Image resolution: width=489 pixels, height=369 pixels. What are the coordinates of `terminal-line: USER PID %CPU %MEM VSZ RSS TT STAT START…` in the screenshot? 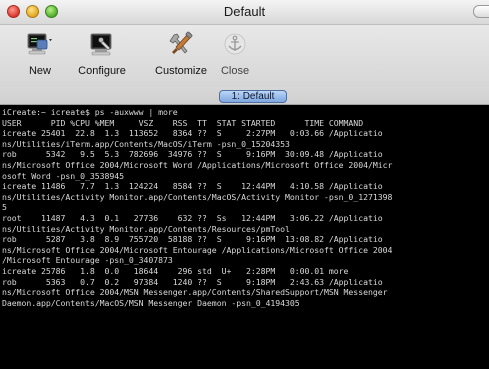 It's located at (183, 122).